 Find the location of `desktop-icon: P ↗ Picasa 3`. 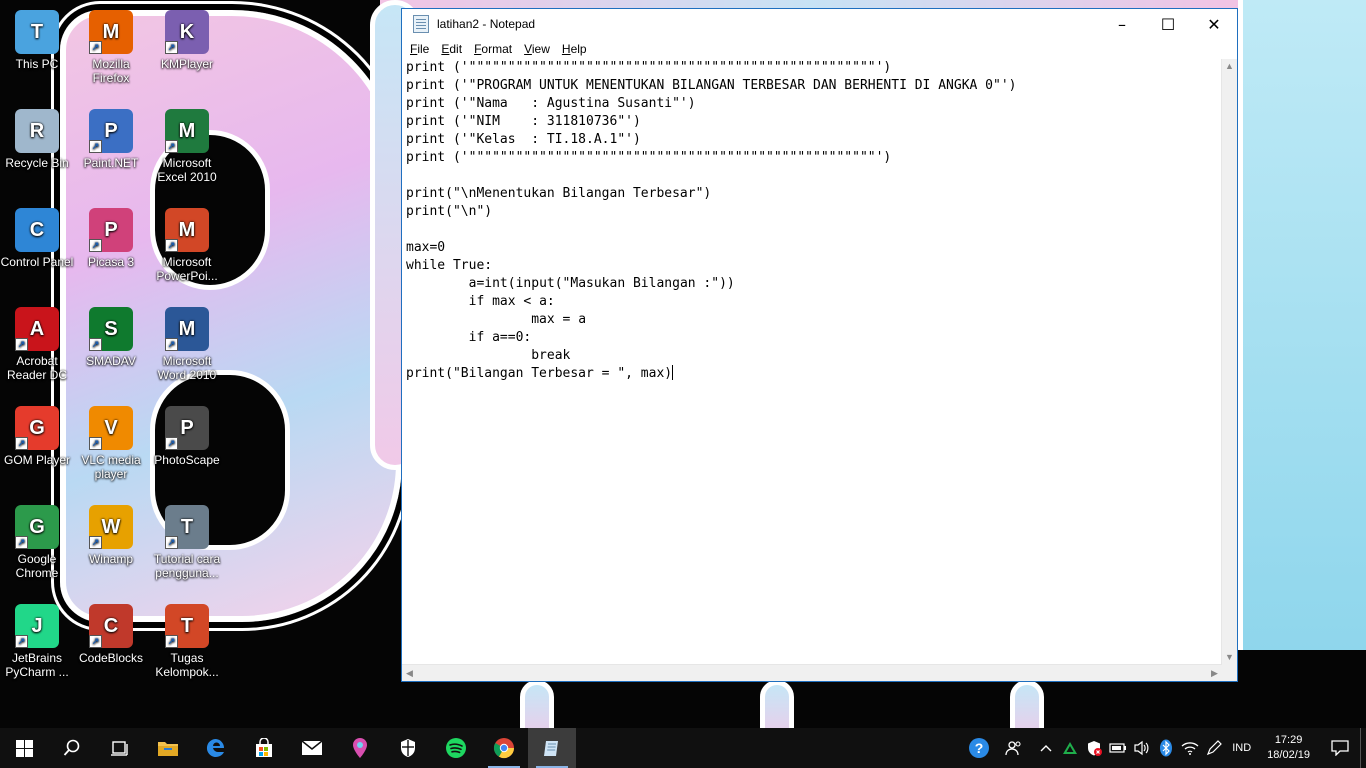

desktop-icon: P ↗ Picasa 3 is located at coordinates (111, 238).